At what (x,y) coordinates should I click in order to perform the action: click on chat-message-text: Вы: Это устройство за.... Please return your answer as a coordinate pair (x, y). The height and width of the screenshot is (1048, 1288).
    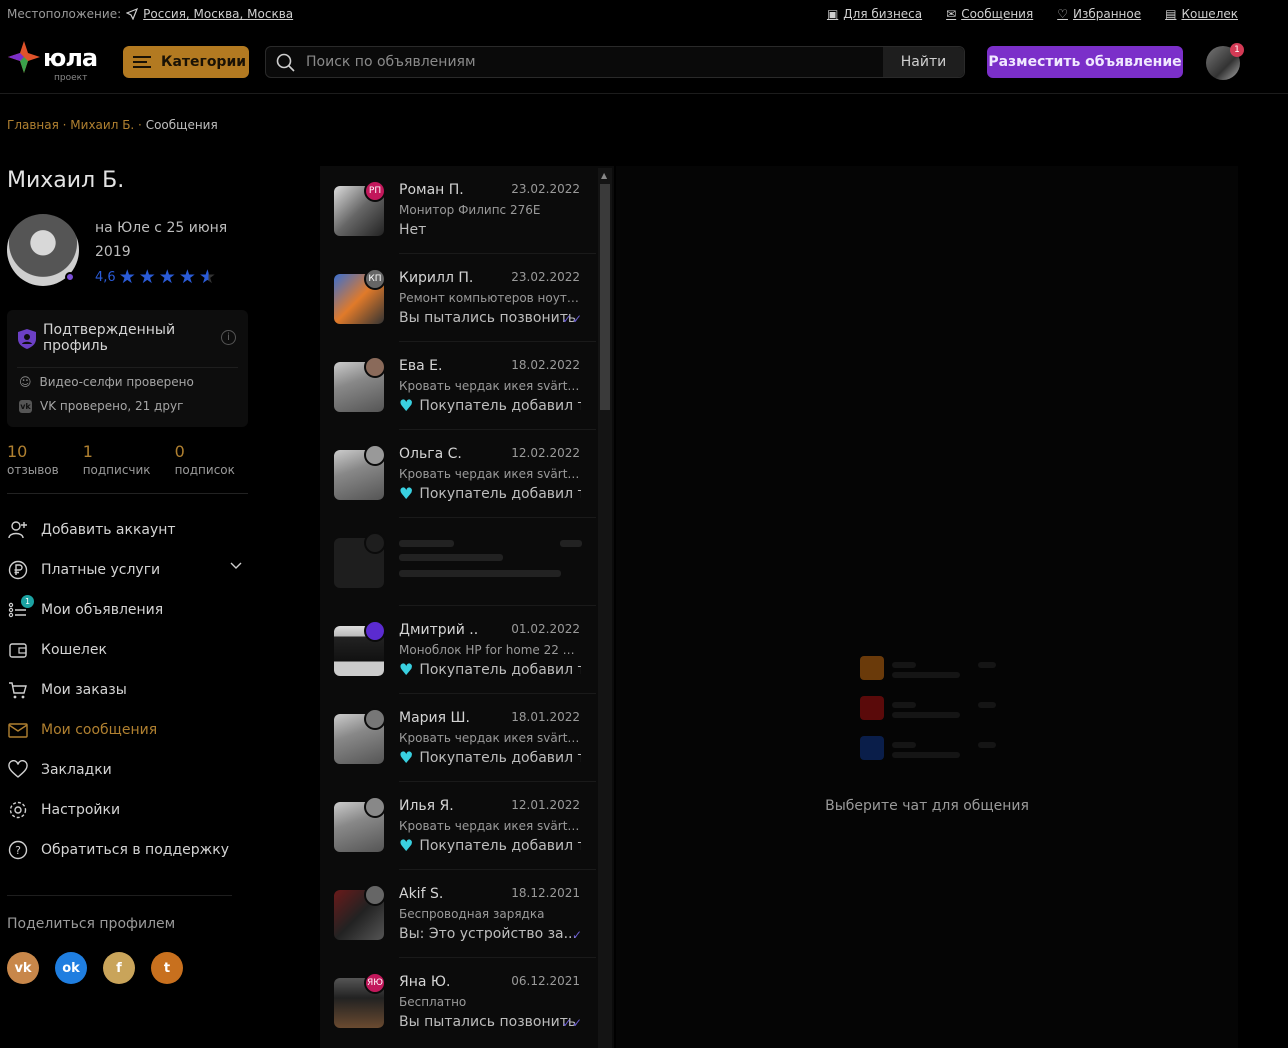
    Looking at the image, I should click on (488, 934).